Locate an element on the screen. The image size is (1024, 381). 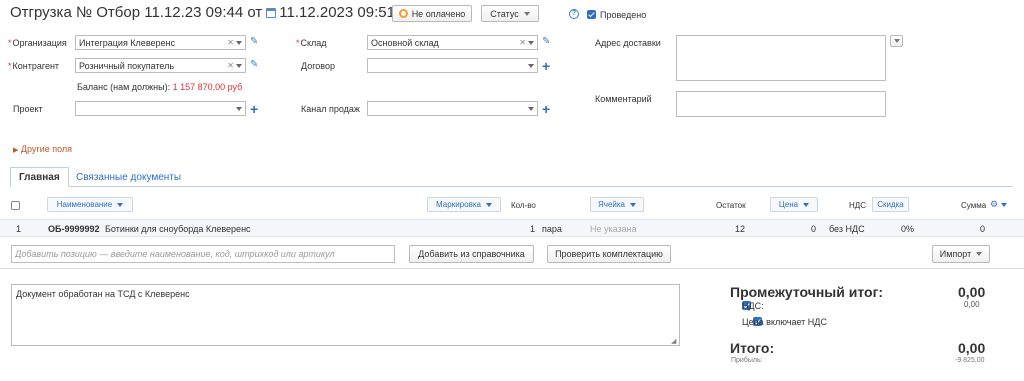
contract-select is located at coordinates (452, 65).